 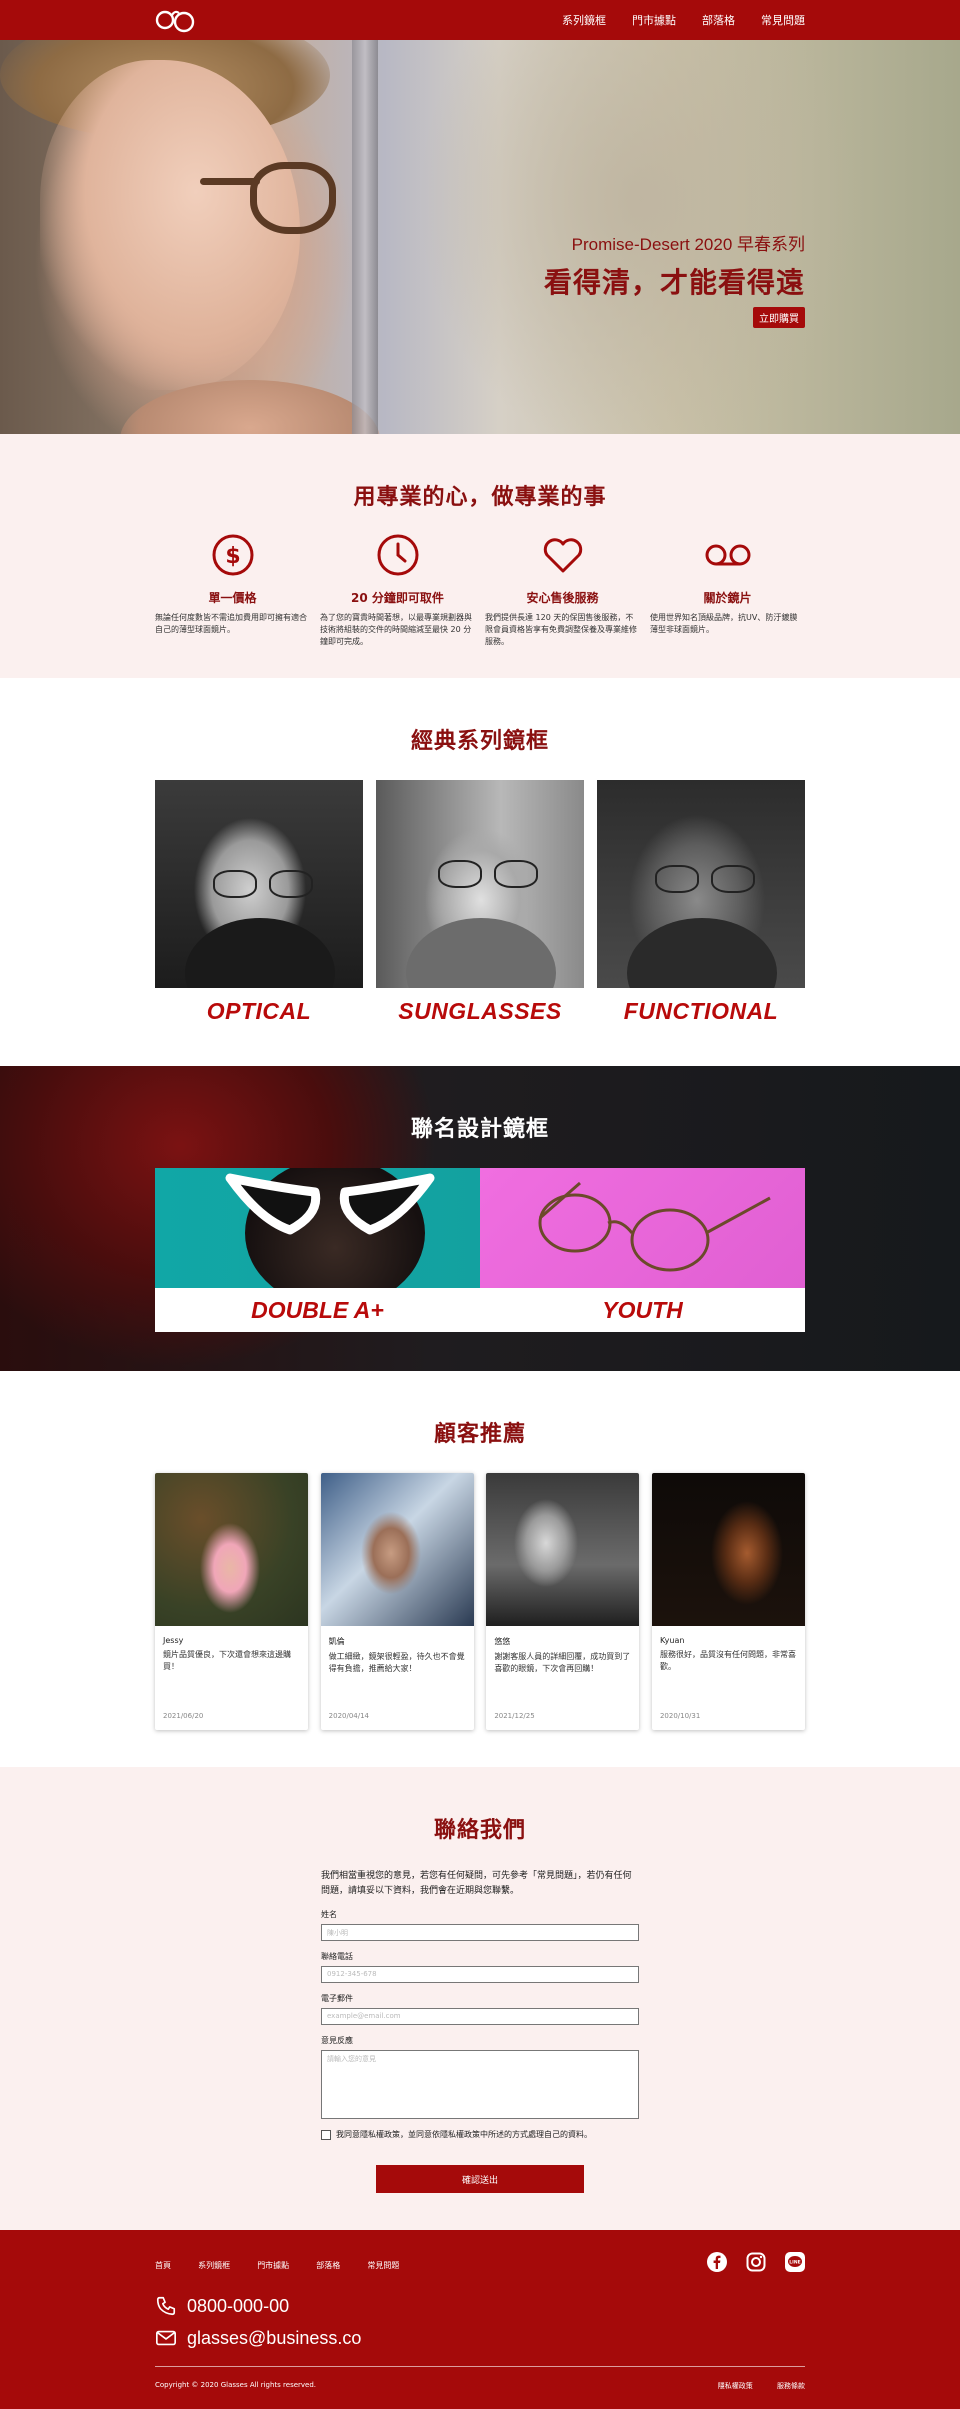 What do you see at coordinates (727, 598) in the screenshot?
I see `service-title: 關於鏡片` at bounding box center [727, 598].